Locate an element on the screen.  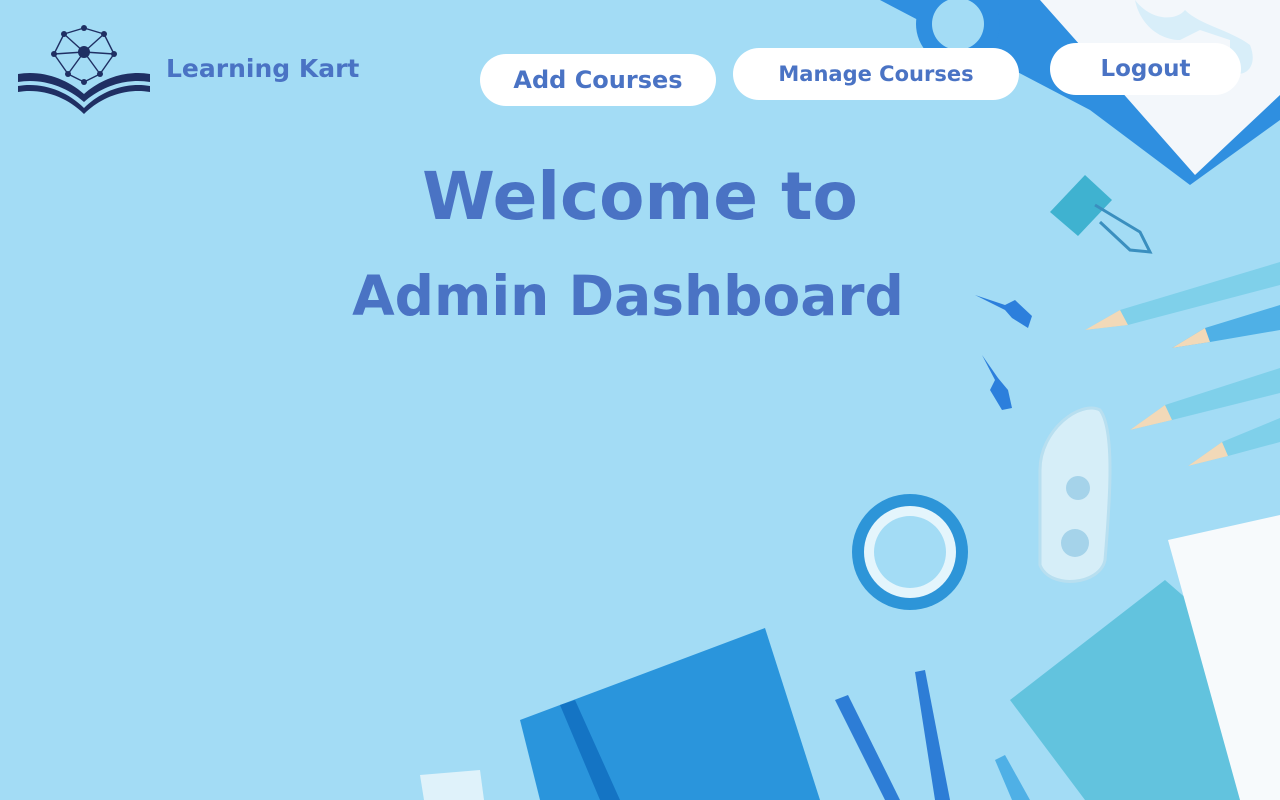
dashboard-heading: Admin Dashboard is located at coordinates (628, 296).